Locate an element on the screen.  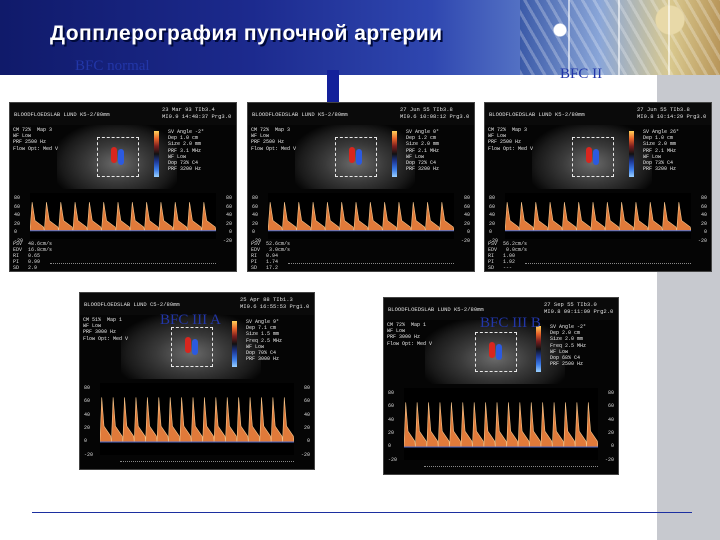
panel-header-right: 23 Mar 93 TIb3.4 MI0.9 14:48:37 Prg3.0 is located at coordinates (197, 113).